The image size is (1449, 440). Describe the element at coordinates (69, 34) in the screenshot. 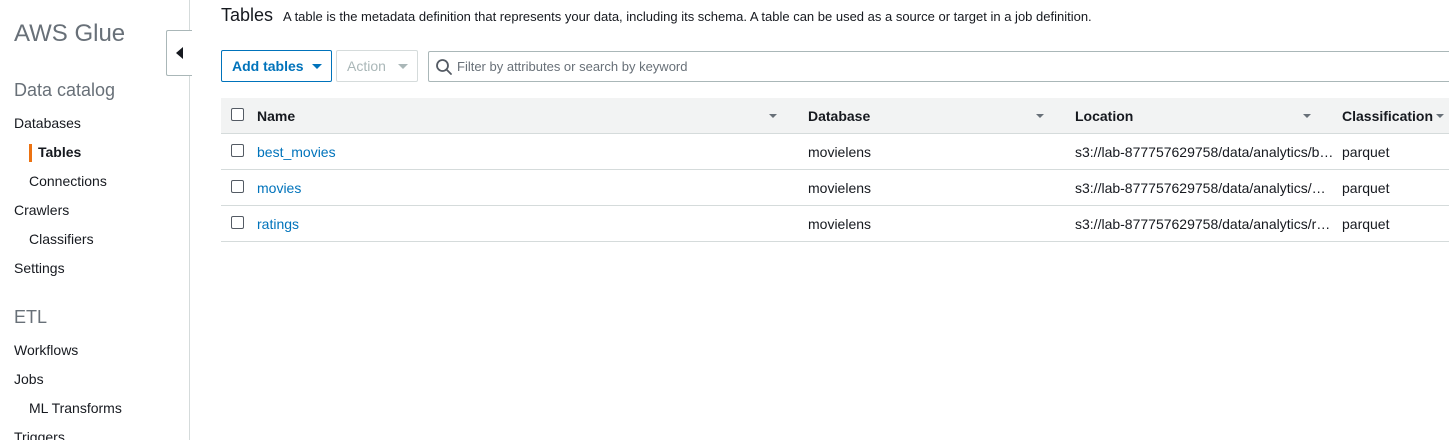

I see `app-title: AWS Glue` at that location.